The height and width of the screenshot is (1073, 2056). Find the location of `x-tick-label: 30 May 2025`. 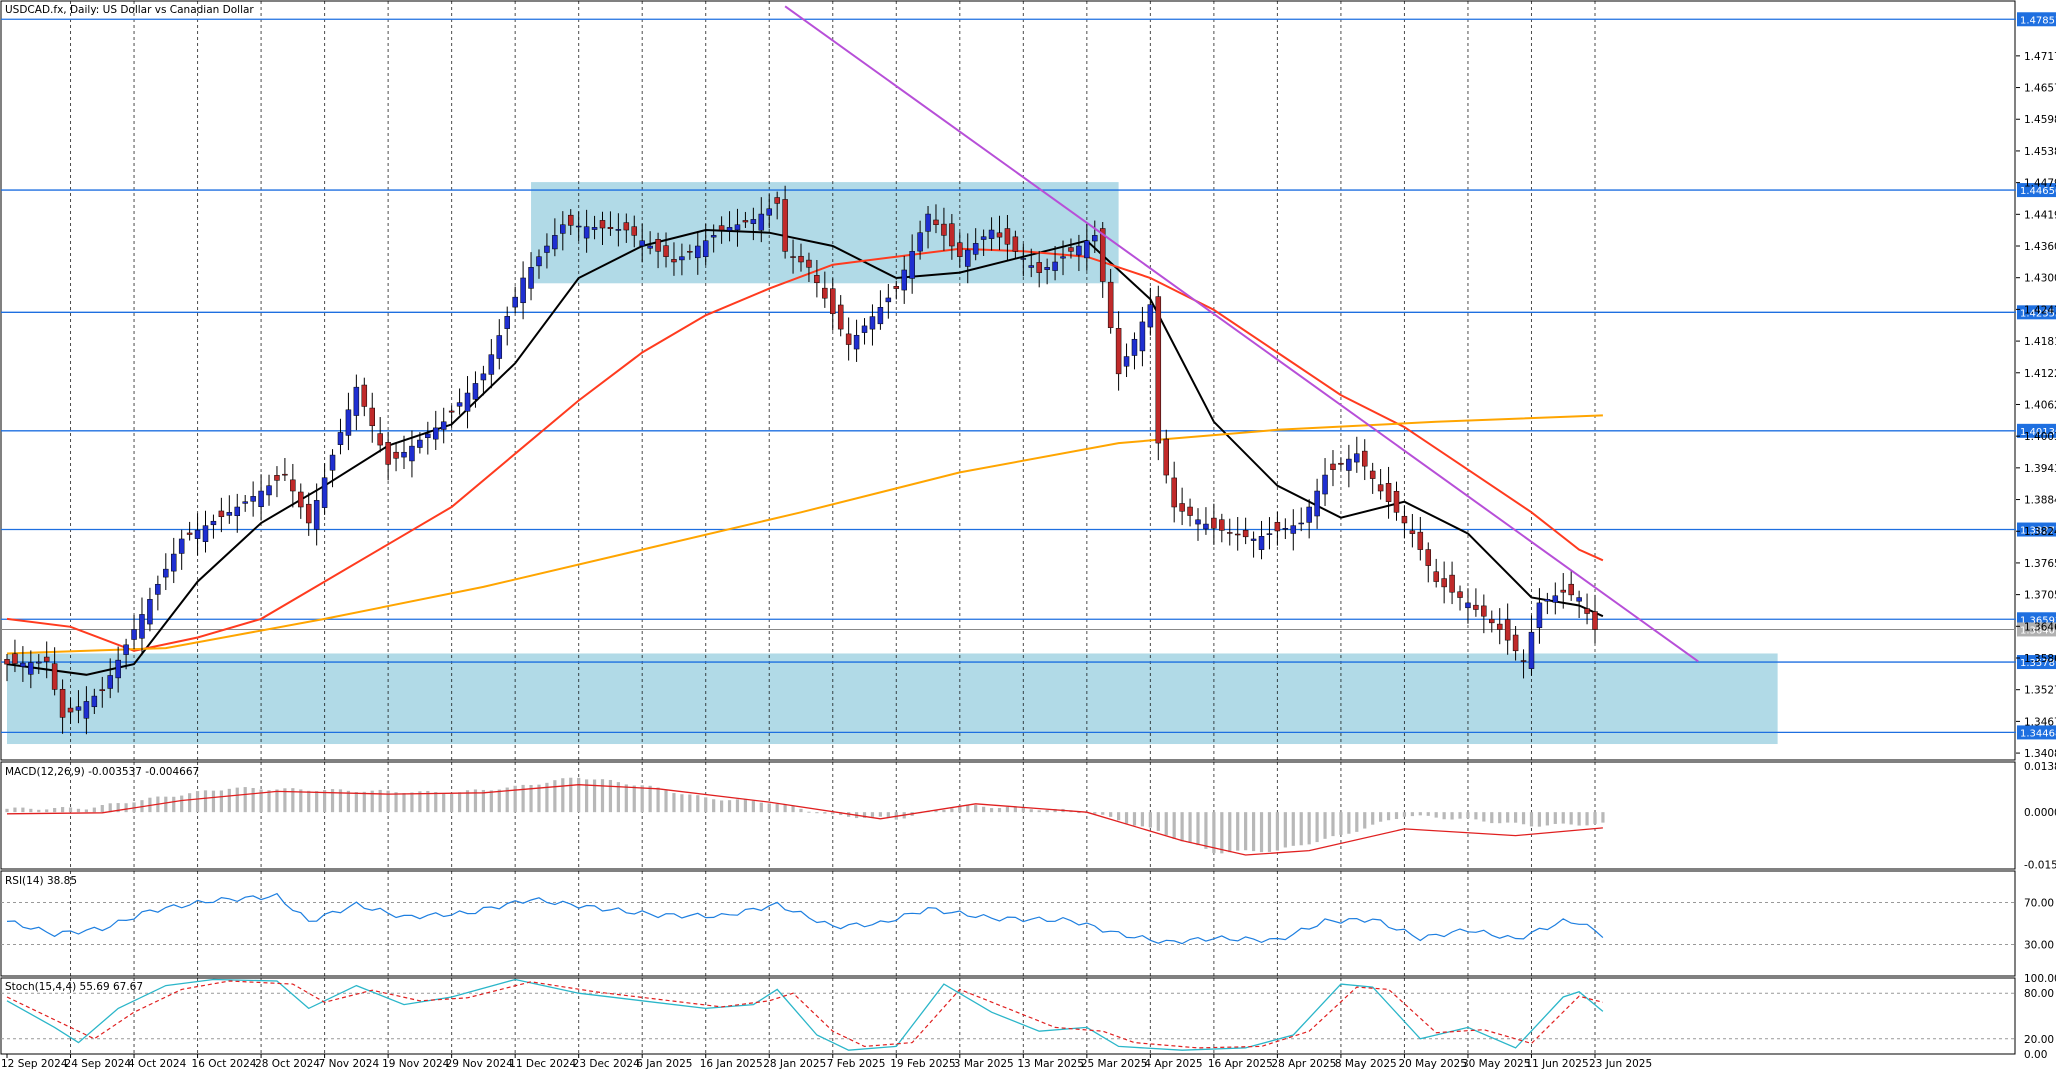

x-tick-label: 30 May 2025 is located at coordinates (1496, 1064).